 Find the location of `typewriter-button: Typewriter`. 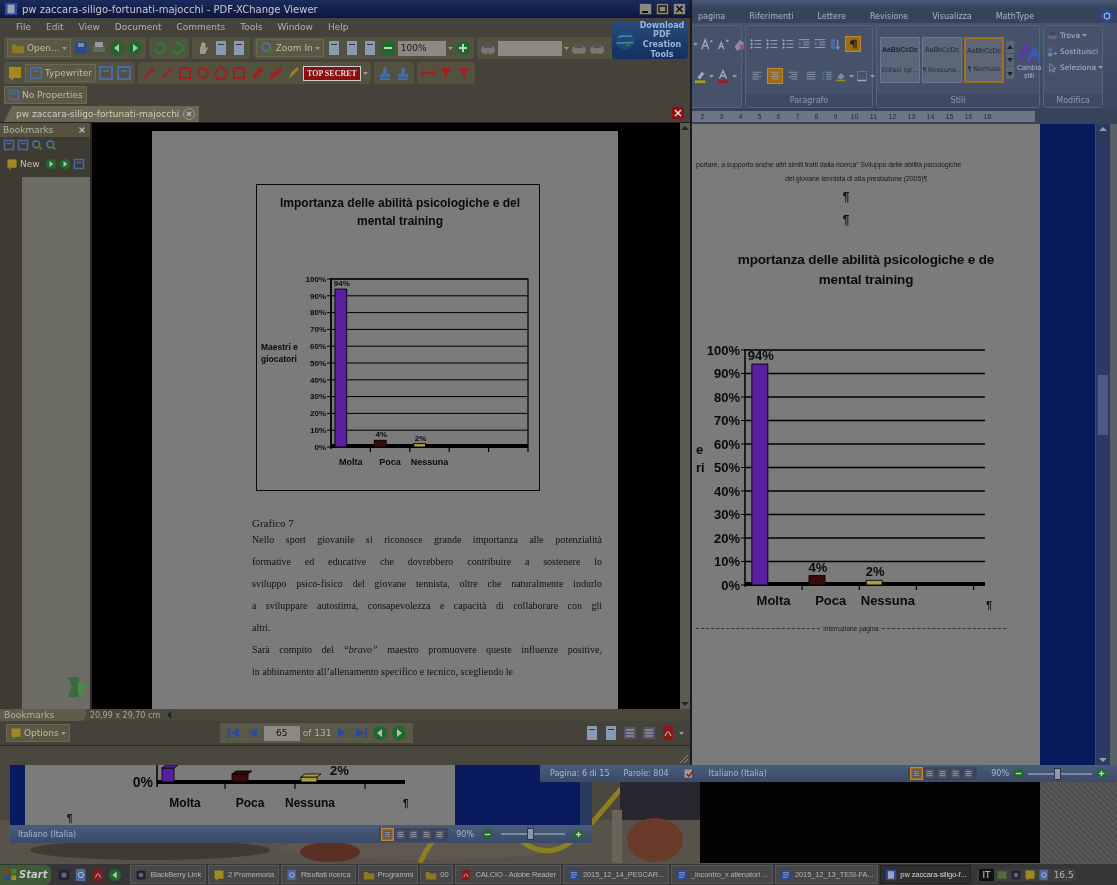

typewriter-button: Typewriter is located at coordinates (60, 73).